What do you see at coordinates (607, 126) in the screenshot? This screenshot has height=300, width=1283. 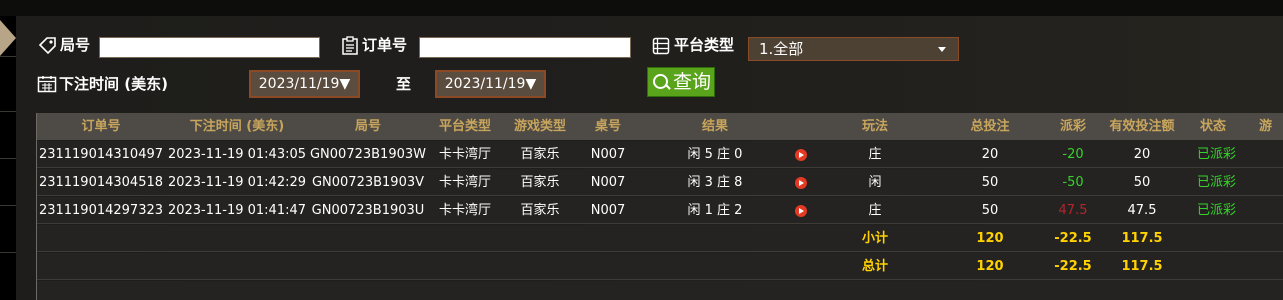 I see `header-table-no: 桌号` at bounding box center [607, 126].